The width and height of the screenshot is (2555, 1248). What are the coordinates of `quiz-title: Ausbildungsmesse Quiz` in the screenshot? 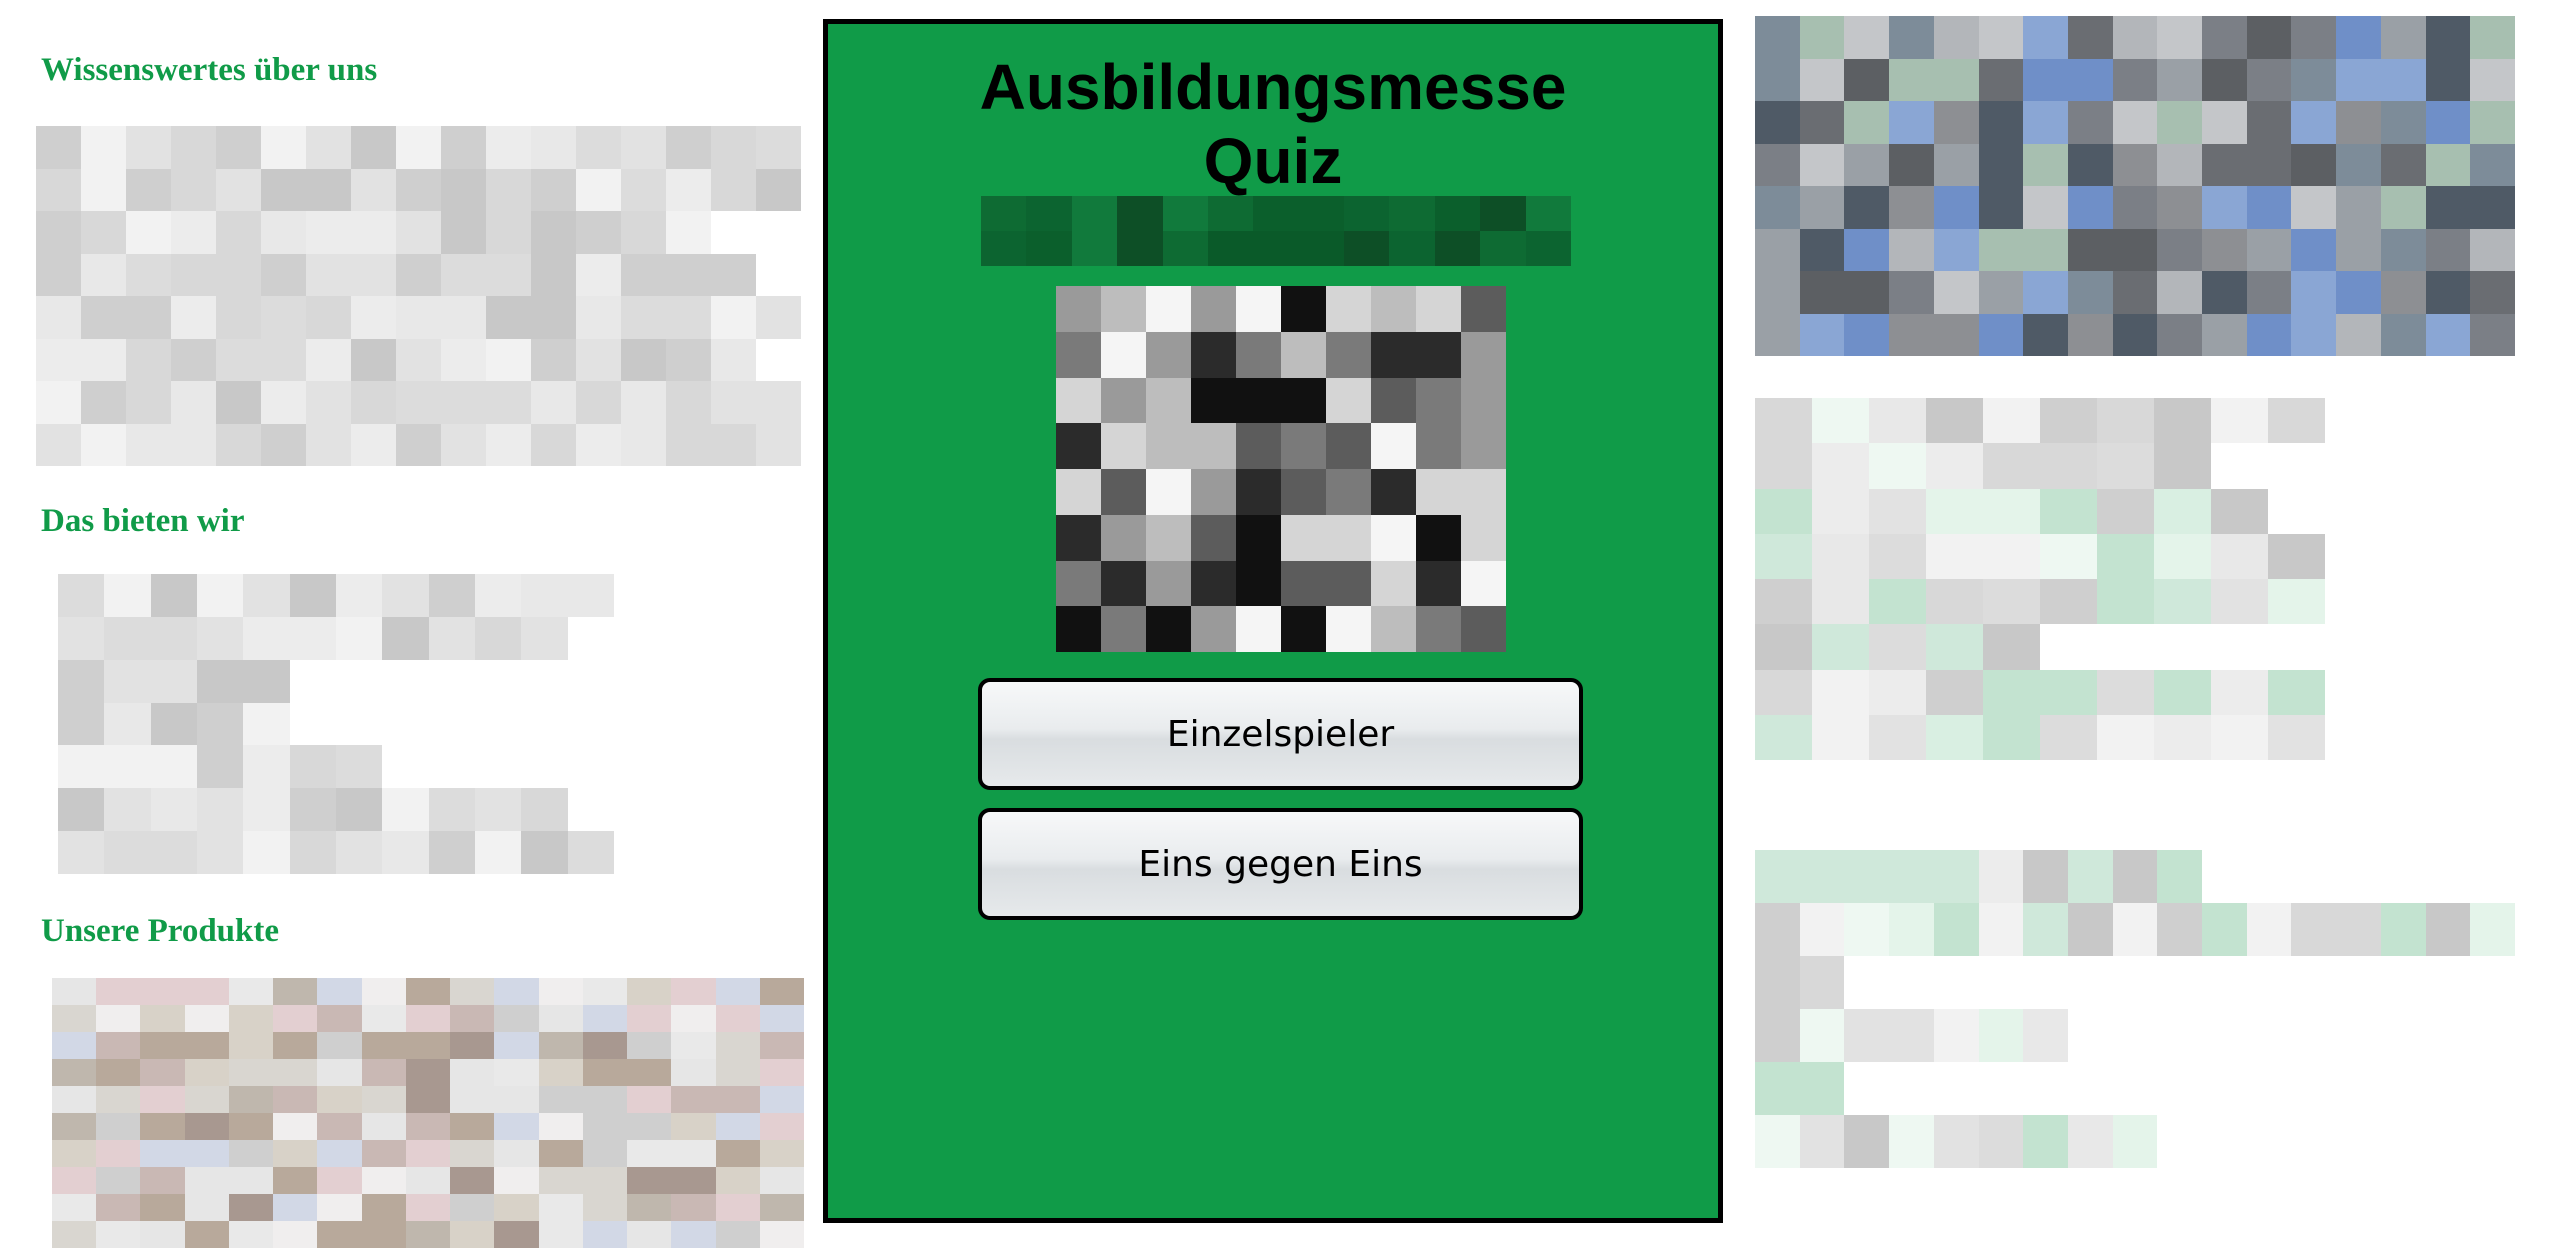 It's located at (1273, 124).